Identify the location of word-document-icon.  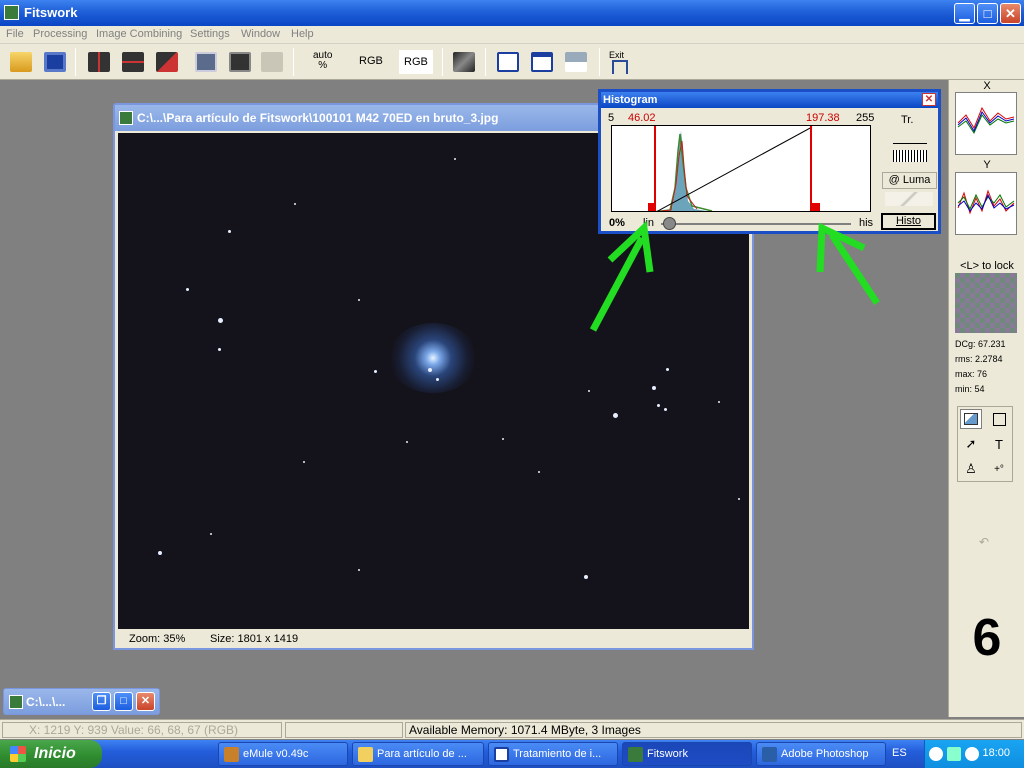
(501, 754).